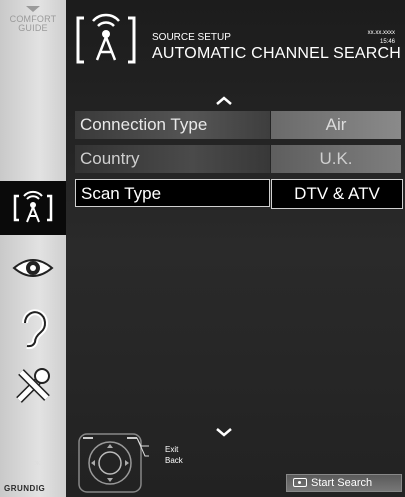 The height and width of the screenshot is (497, 405). What do you see at coordinates (337, 194) in the screenshot?
I see `row-value: DTV & ATV` at bounding box center [337, 194].